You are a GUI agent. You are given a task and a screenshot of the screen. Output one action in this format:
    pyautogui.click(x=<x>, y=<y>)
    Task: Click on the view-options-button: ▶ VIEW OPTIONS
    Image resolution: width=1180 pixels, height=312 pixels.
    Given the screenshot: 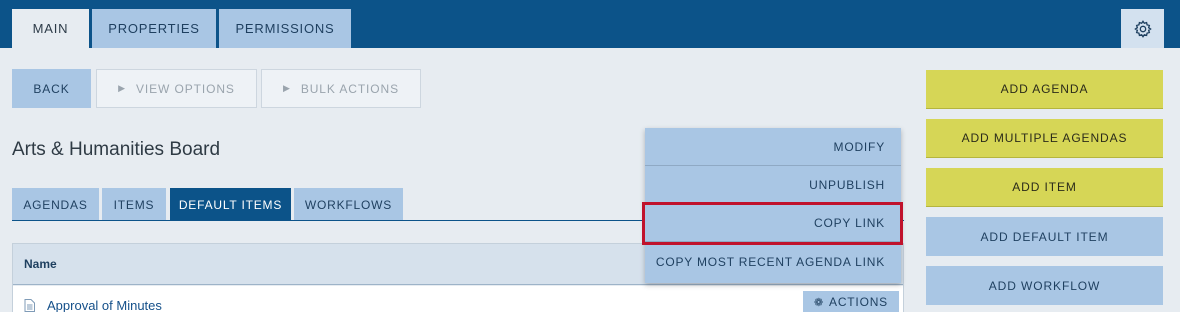 What is the action you would take?
    pyautogui.click(x=176, y=88)
    